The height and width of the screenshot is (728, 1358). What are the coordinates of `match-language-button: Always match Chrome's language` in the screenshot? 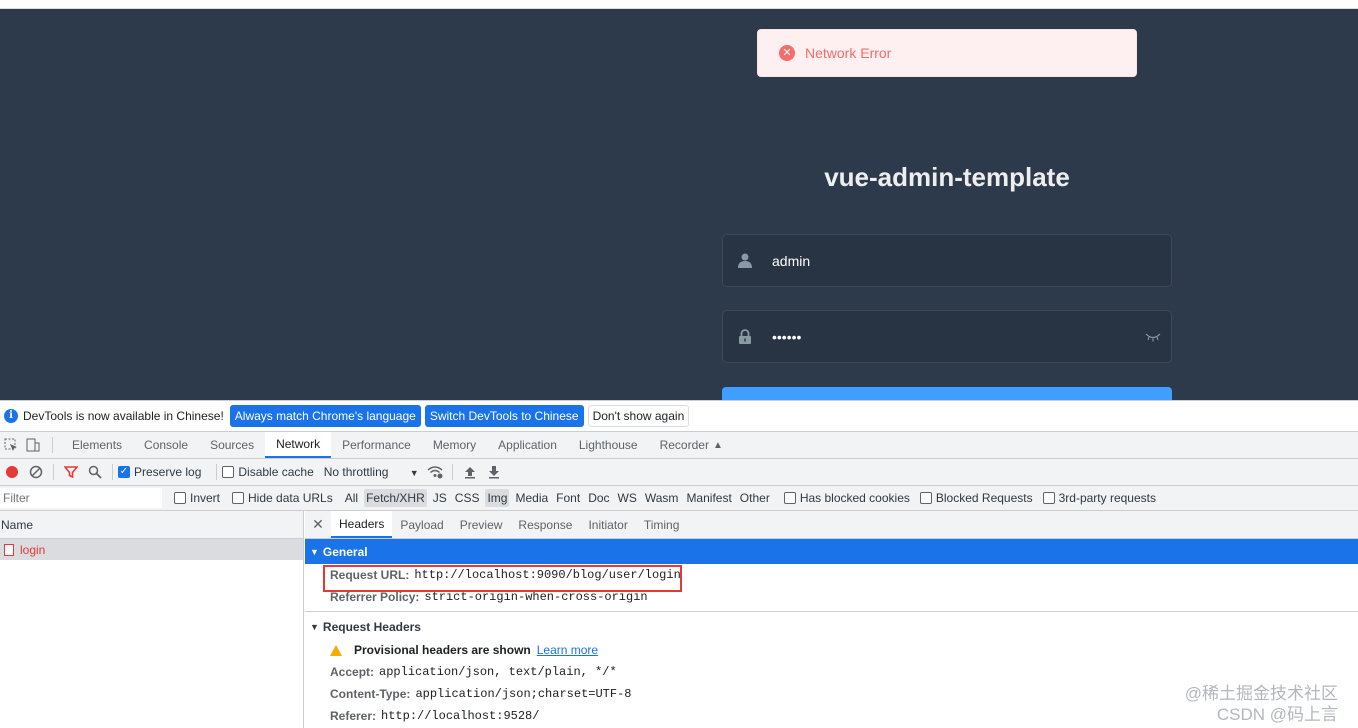 It's located at (325, 416).